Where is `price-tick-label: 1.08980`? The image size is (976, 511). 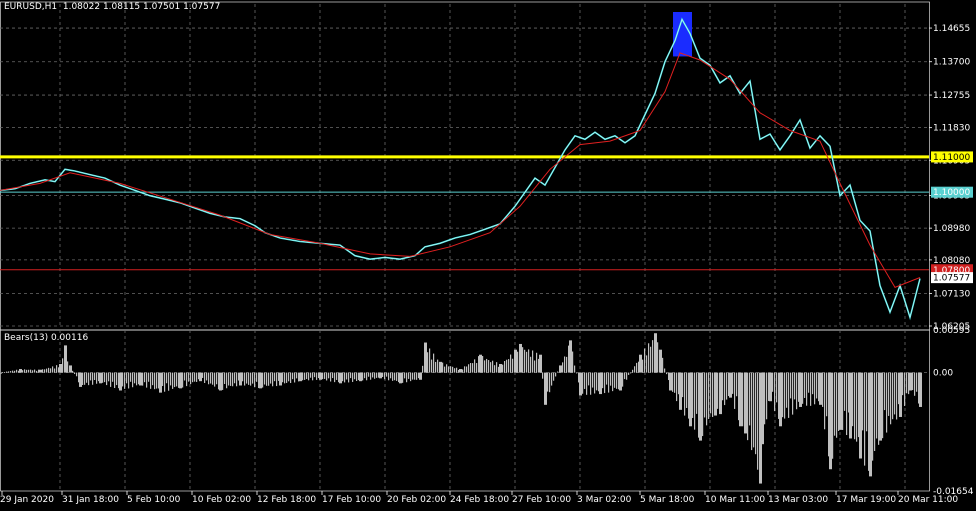
price-tick-label: 1.08980 is located at coordinates (951, 229).